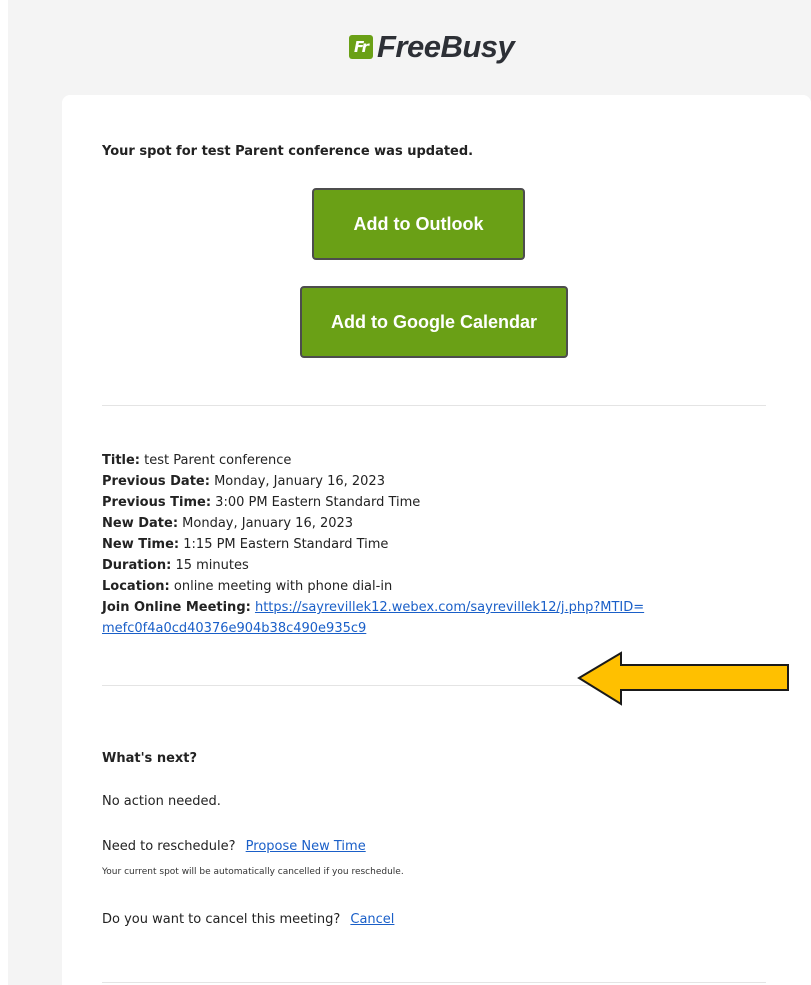  Describe the element at coordinates (4, 492) in the screenshot. I see `left-edge-strip` at that location.